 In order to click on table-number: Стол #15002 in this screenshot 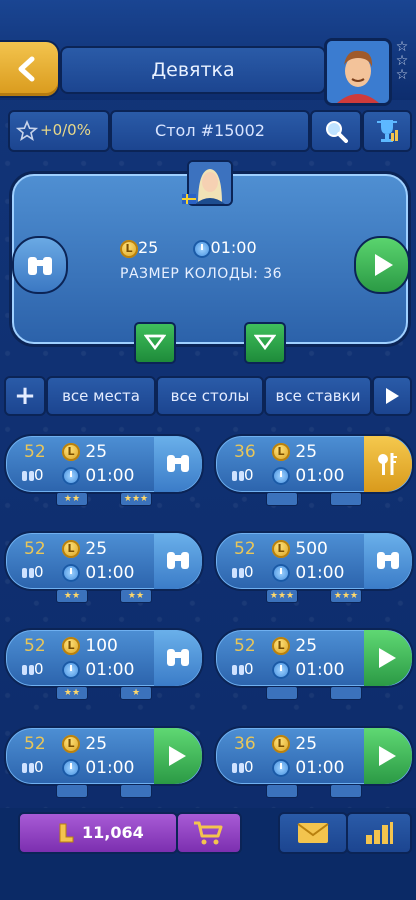, I will do `click(210, 131)`.